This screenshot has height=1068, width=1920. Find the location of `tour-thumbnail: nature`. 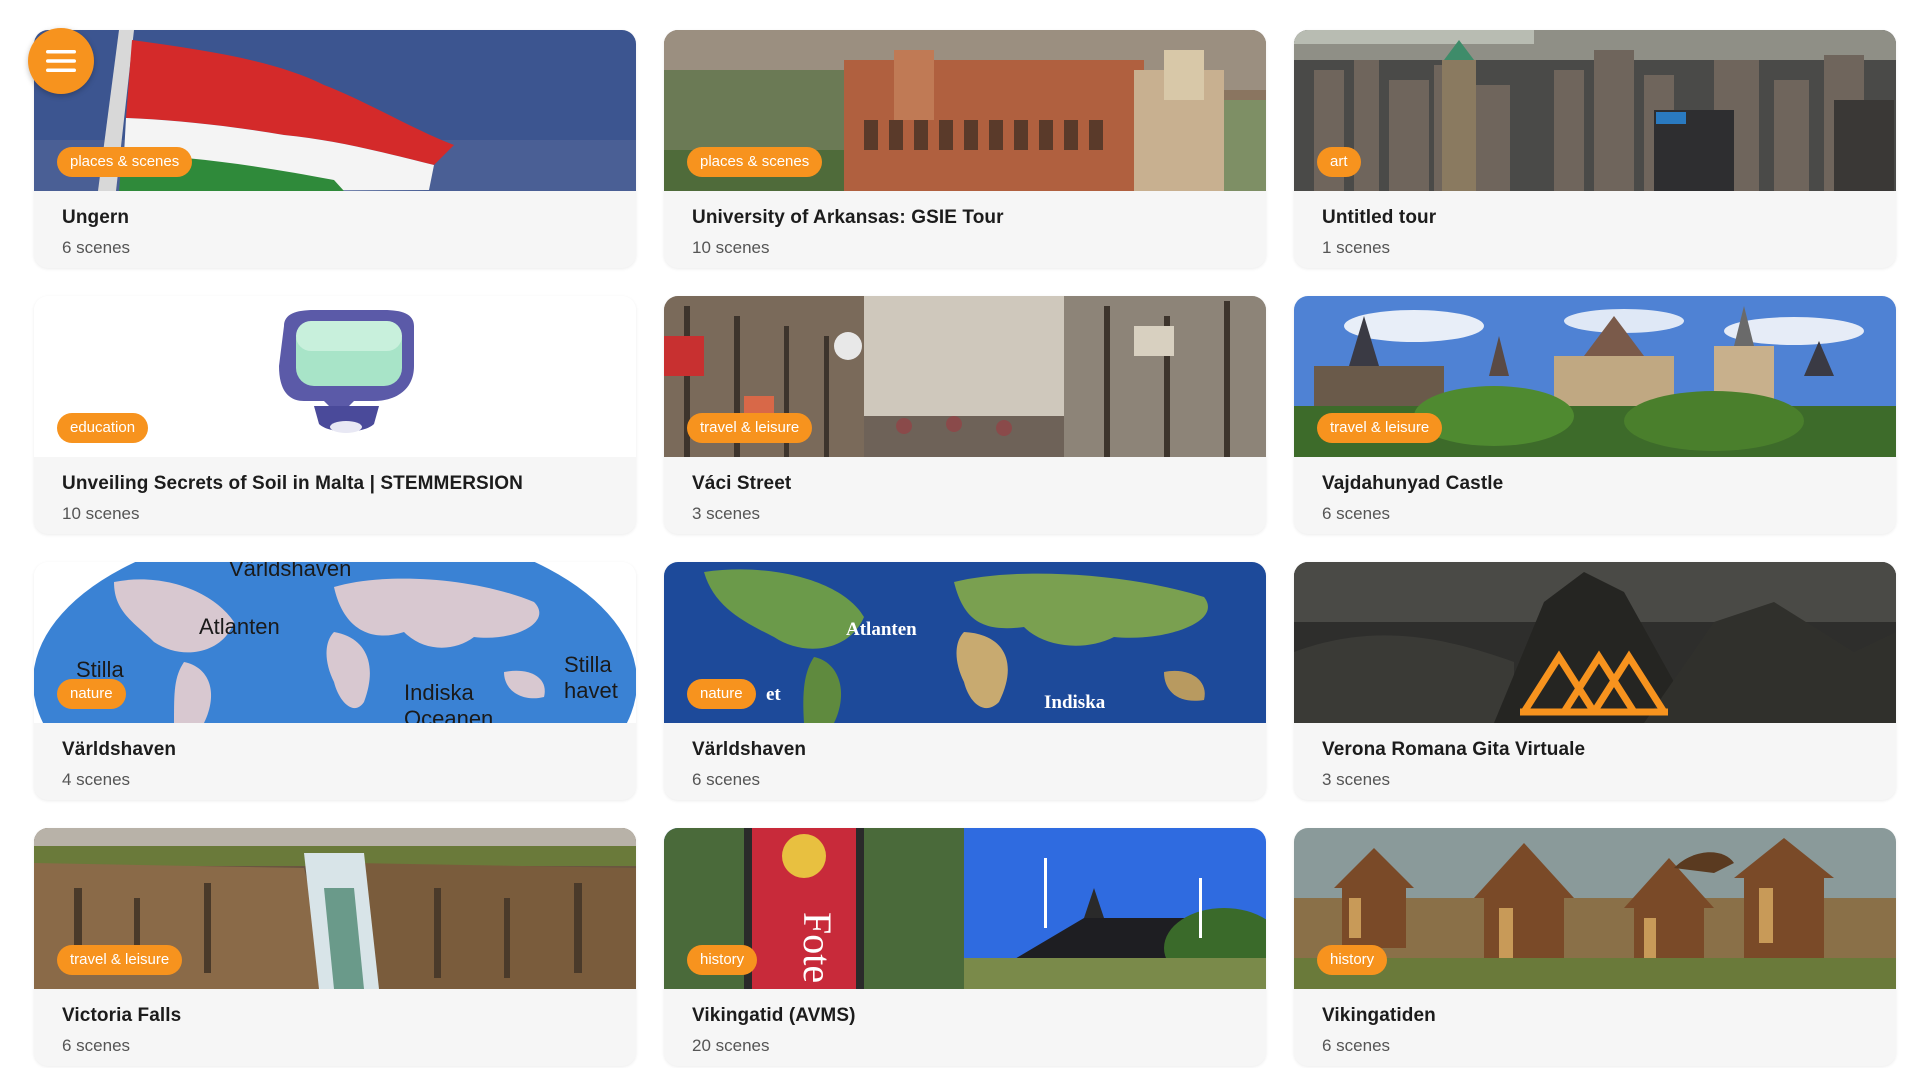

tour-thumbnail: nature is located at coordinates (1595, 642).